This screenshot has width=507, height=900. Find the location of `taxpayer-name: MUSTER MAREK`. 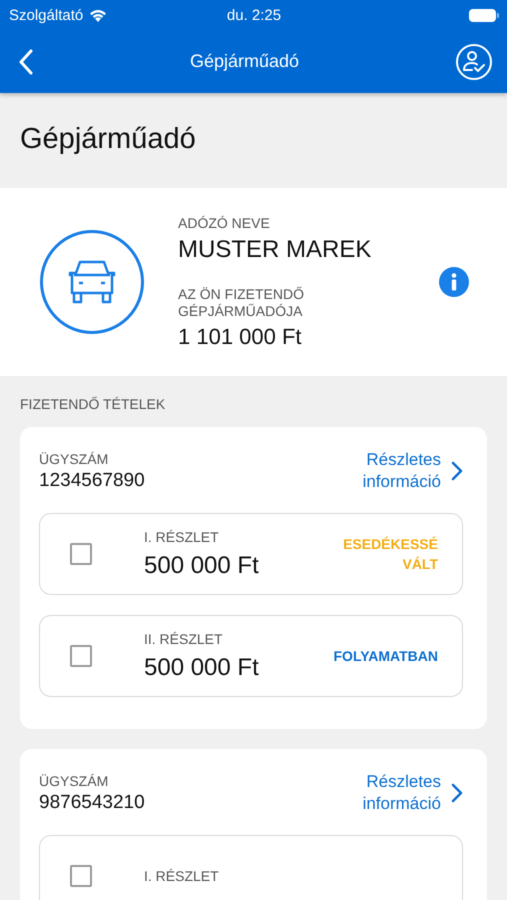

taxpayer-name: MUSTER MAREK is located at coordinates (275, 250).